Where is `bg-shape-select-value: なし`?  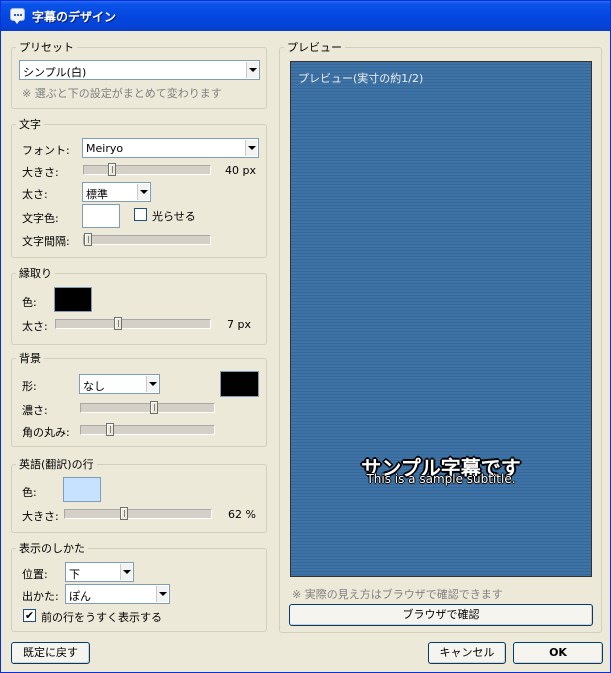
bg-shape-select-value: なし is located at coordinates (94, 386).